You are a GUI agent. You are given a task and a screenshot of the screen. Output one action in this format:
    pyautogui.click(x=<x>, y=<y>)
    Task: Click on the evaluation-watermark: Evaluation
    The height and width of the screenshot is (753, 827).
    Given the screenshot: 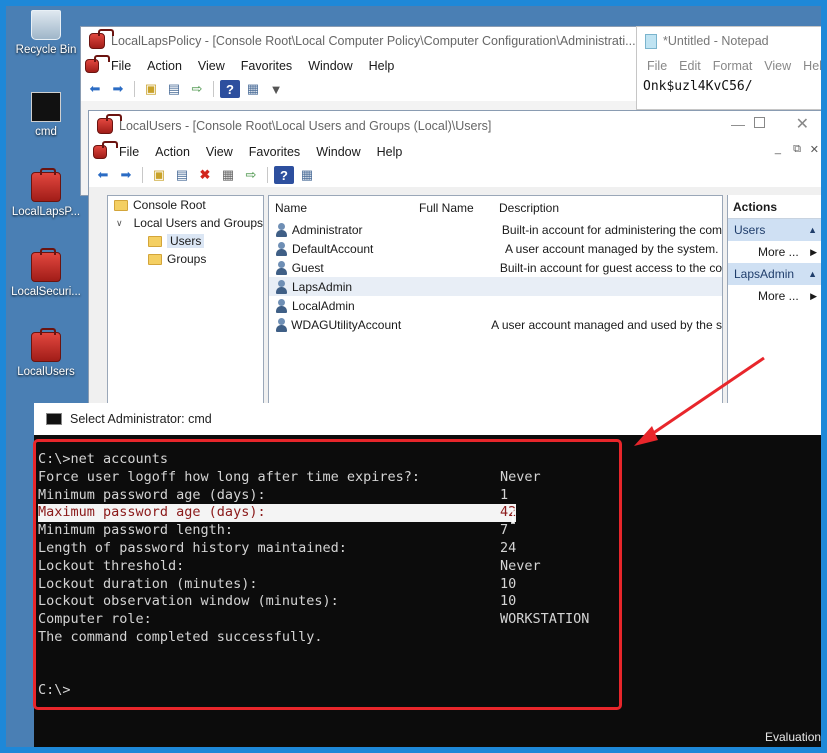 What is the action you would take?
    pyautogui.click(x=793, y=737)
    